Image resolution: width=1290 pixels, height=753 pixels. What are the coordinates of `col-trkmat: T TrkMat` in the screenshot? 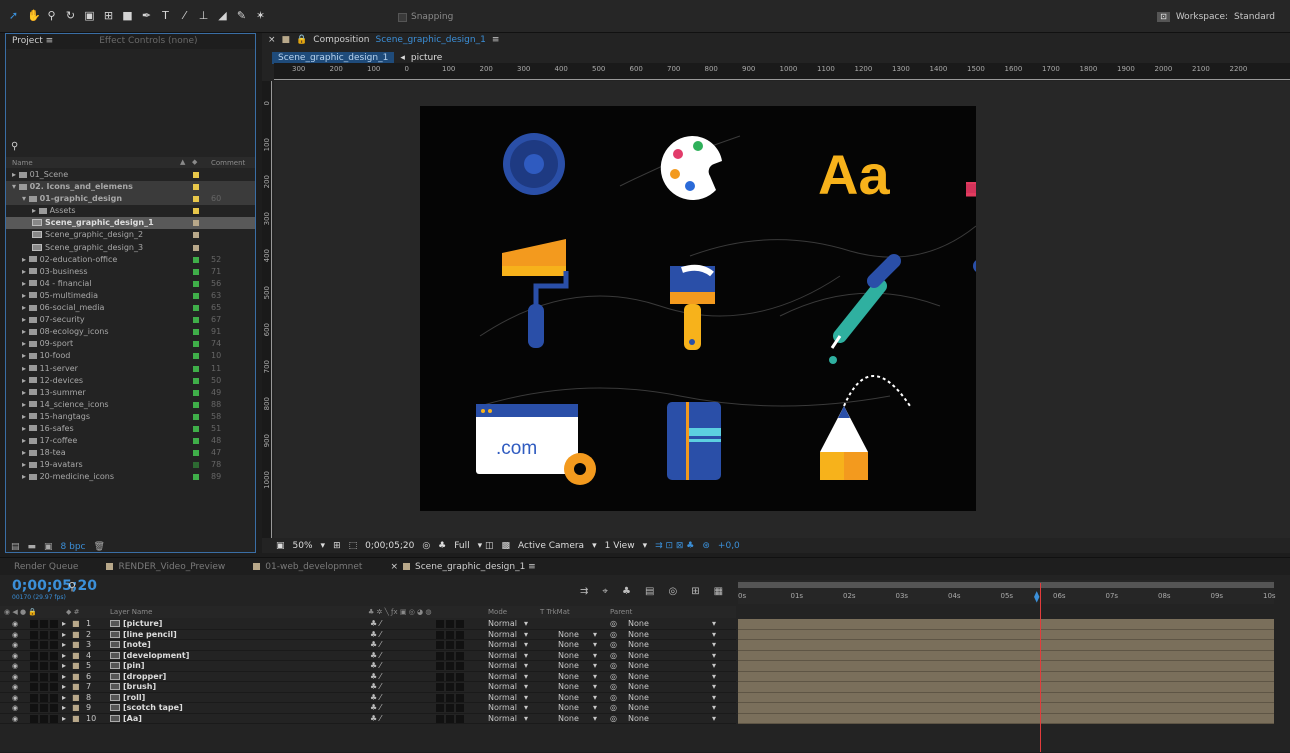 It's located at (555, 612).